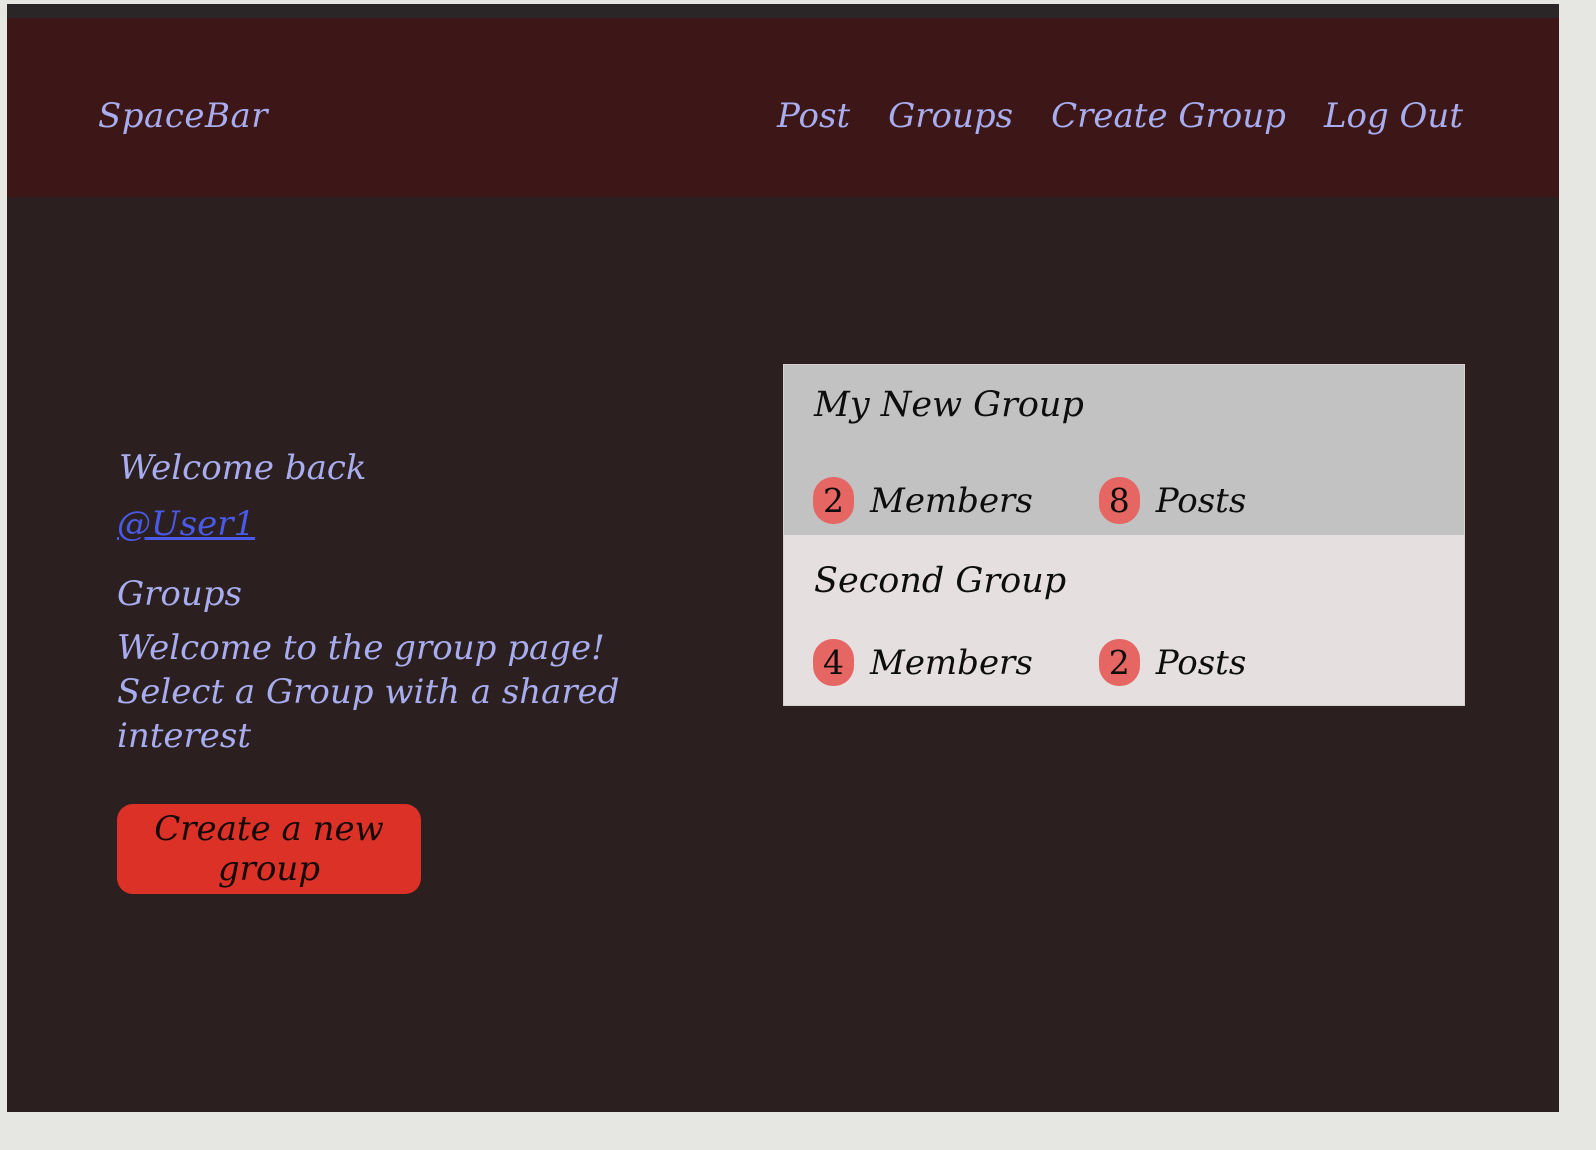  What do you see at coordinates (833, 500) in the screenshot?
I see `members-count-badge: 2` at bounding box center [833, 500].